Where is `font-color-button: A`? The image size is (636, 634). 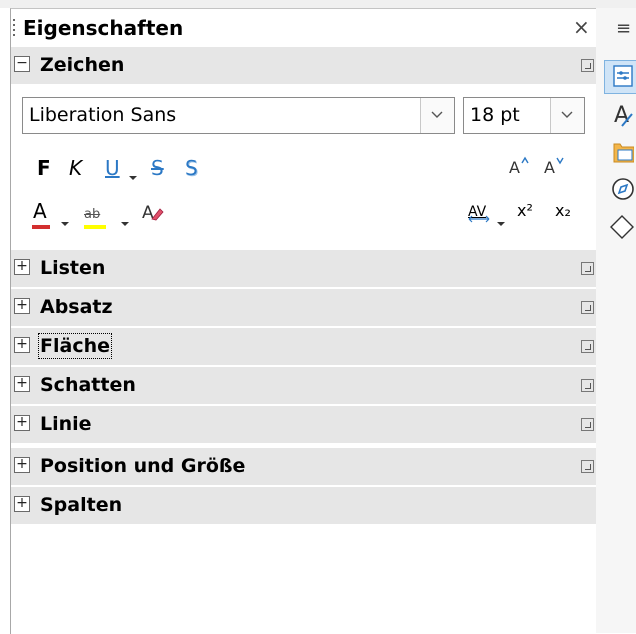 font-color-button: A is located at coordinates (41, 214).